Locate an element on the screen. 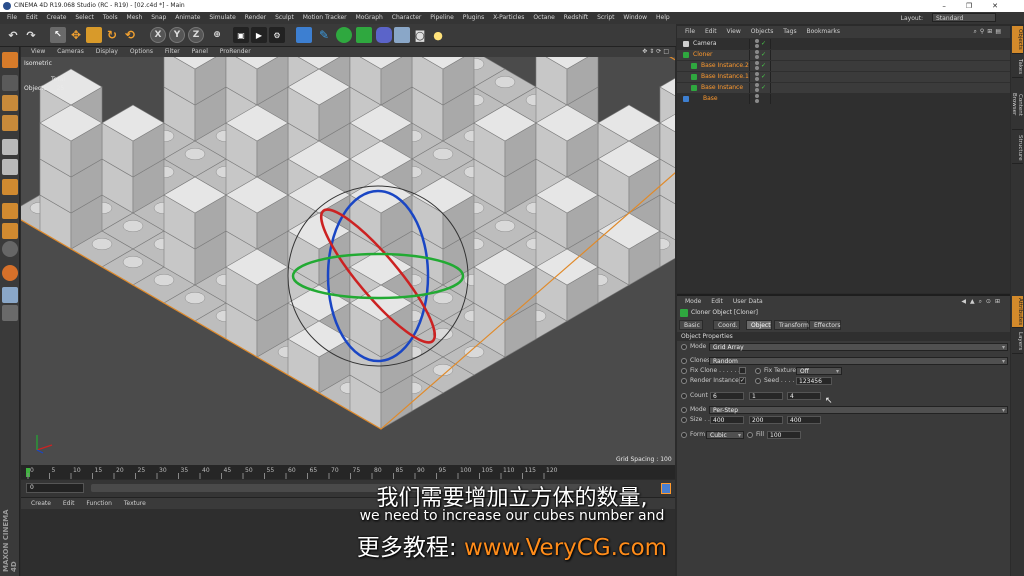 Image resolution: width=1024 pixels, height=576 pixels. menu-simulate: Simulate is located at coordinates (222, 17).